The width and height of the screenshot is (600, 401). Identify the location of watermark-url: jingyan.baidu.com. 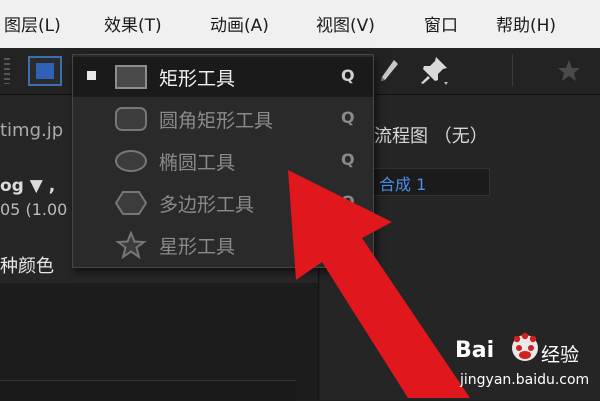
(525, 380).